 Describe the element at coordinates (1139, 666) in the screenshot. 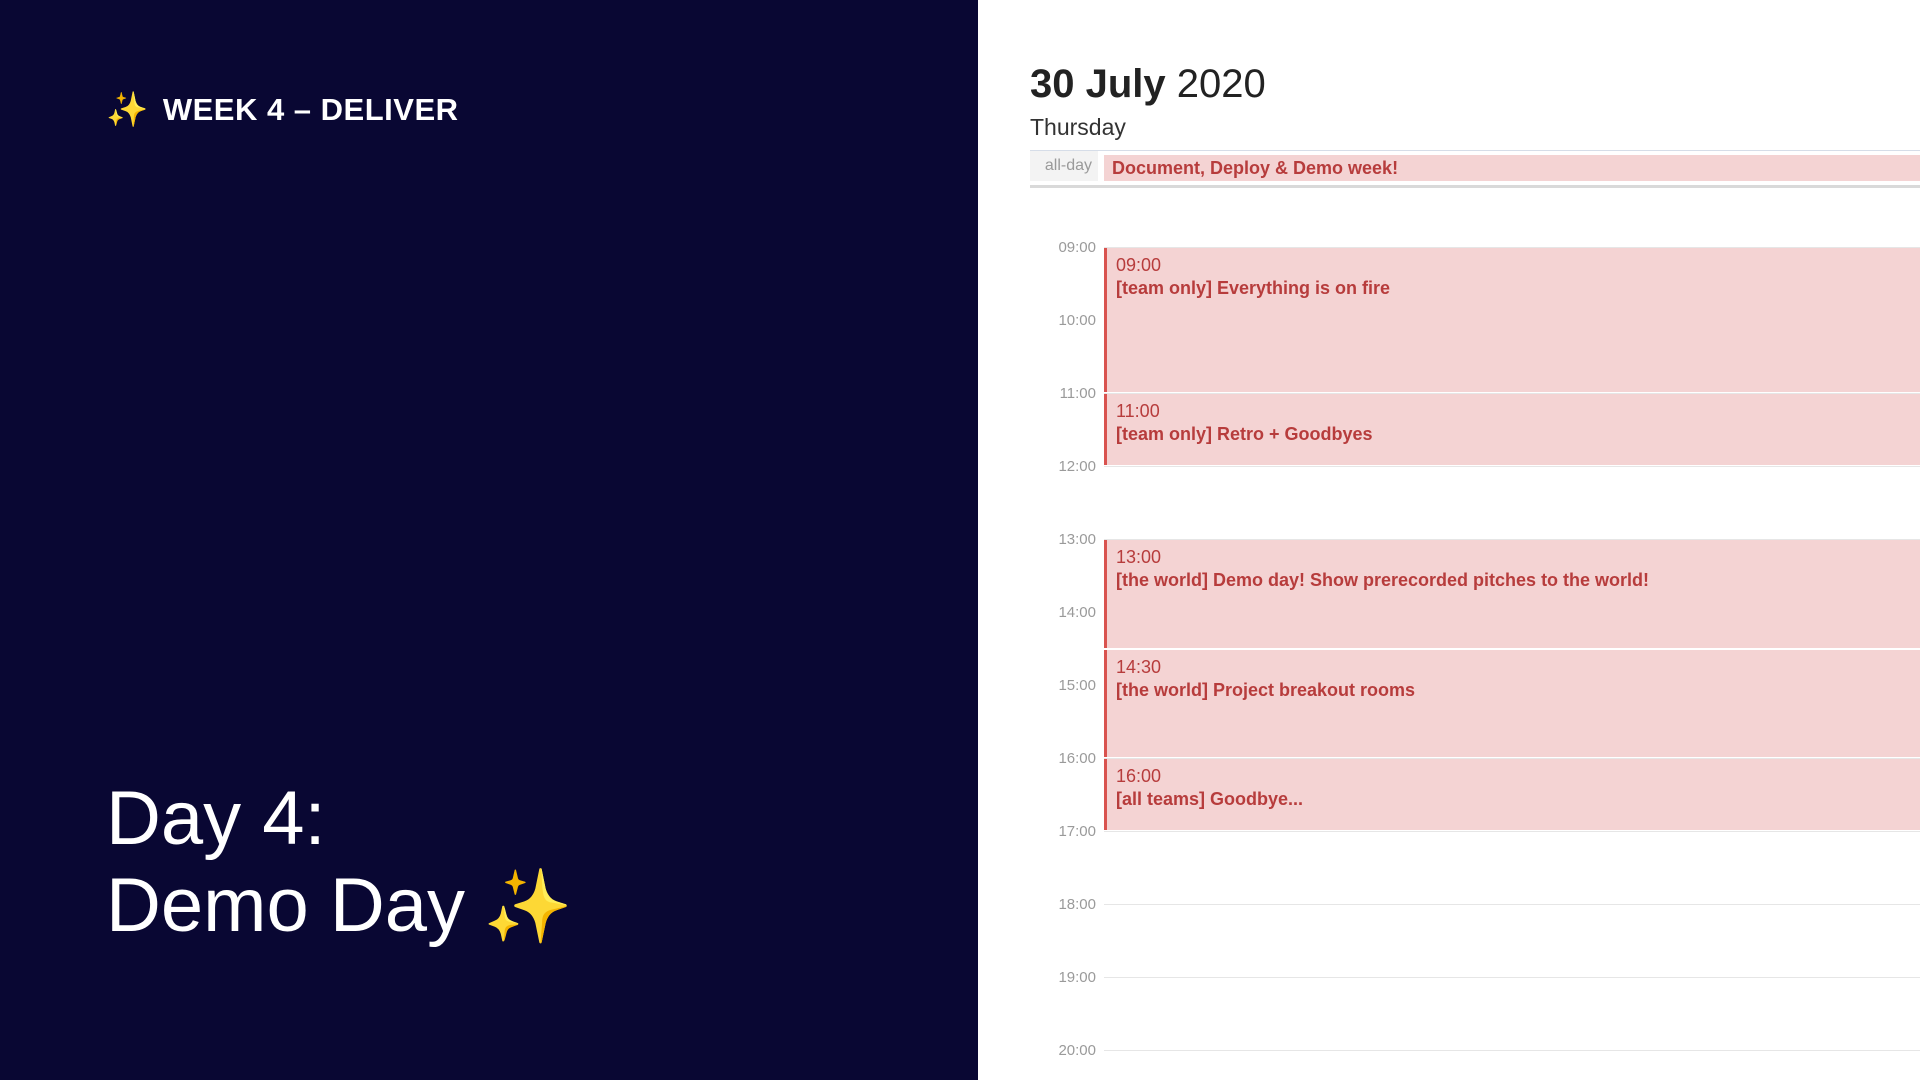

I see `event-time: 14:30` at that location.